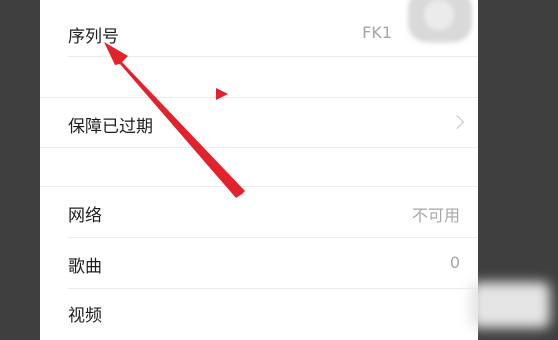 The height and width of the screenshot is (340, 558). I want to click on red-marker-icon, so click(222, 94).